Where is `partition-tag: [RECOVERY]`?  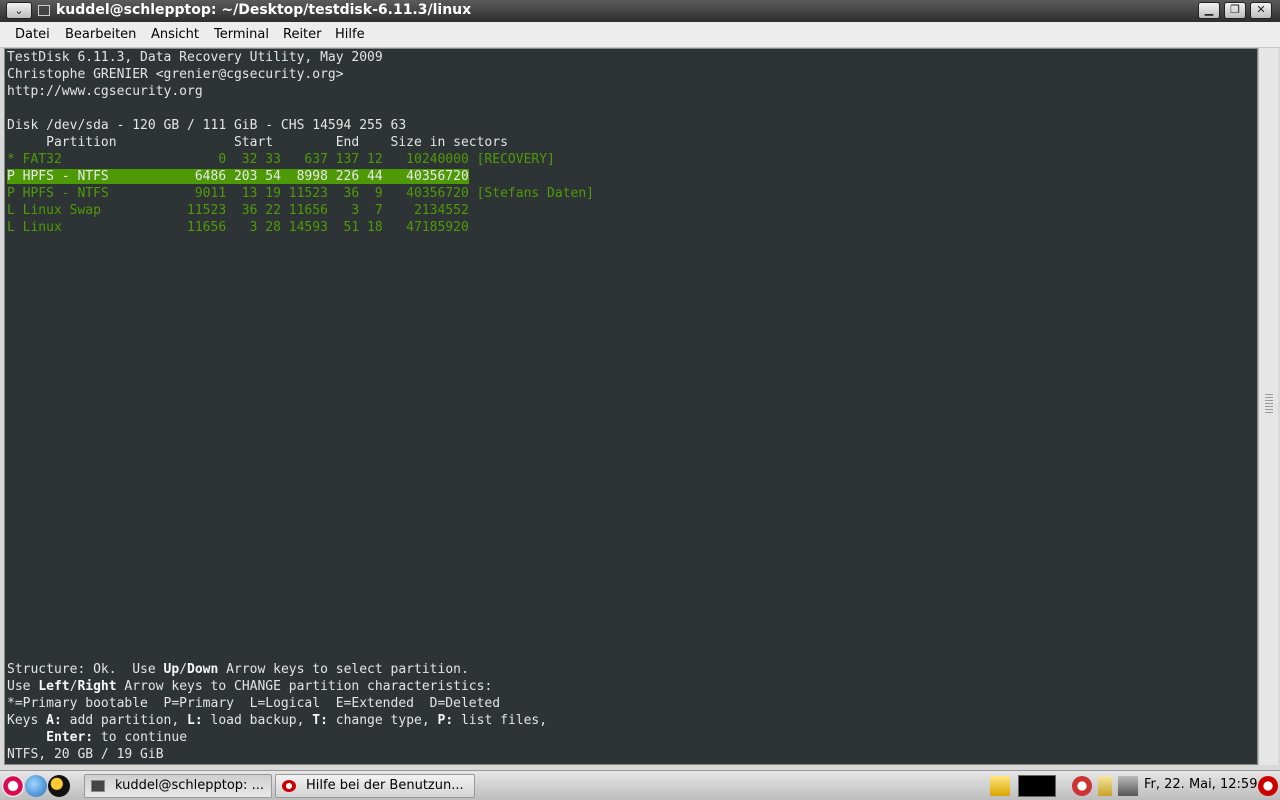
partition-tag: [RECOVERY] is located at coordinates (511, 159).